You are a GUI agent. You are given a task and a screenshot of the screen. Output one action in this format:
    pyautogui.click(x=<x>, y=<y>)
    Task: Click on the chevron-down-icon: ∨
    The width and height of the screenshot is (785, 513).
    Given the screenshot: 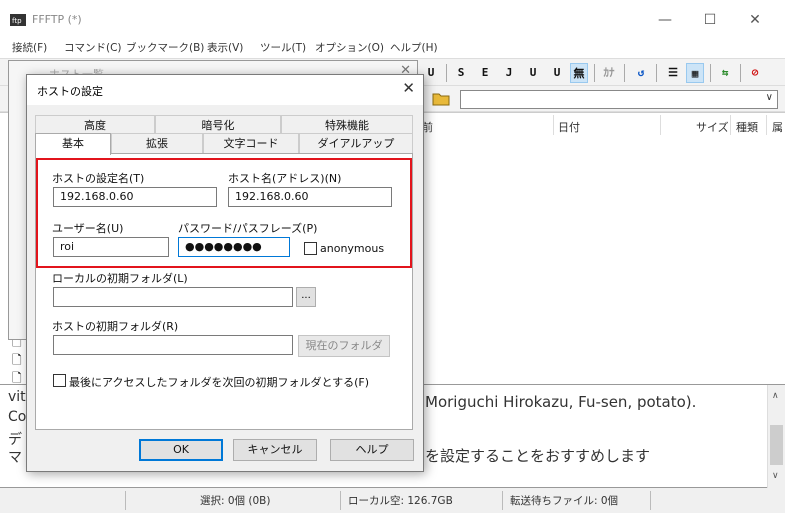 What is the action you would take?
    pyautogui.click(x=769, y=97)
    